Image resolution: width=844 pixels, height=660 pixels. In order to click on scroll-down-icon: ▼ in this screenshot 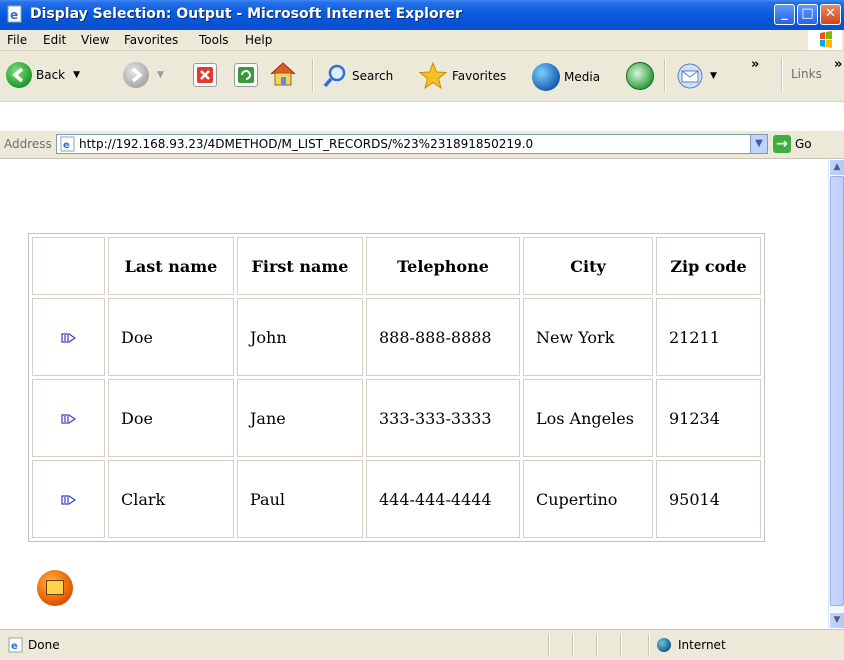, I will do `click(836, 620)`.